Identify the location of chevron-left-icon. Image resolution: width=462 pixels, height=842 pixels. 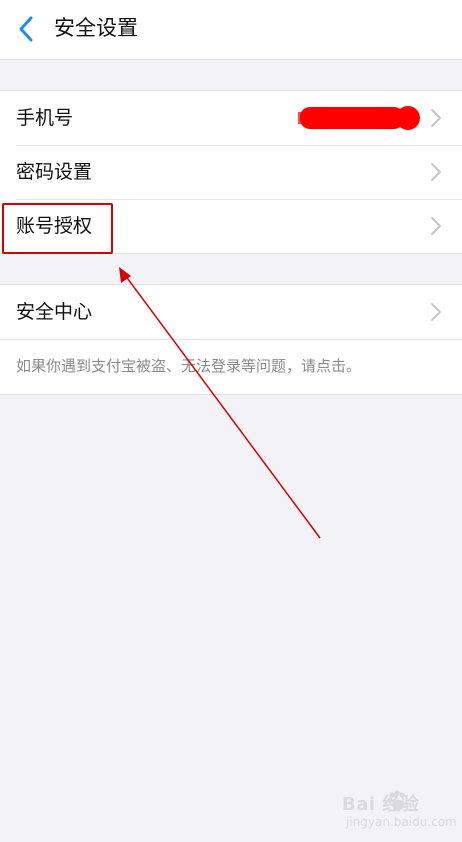
(27, 29).